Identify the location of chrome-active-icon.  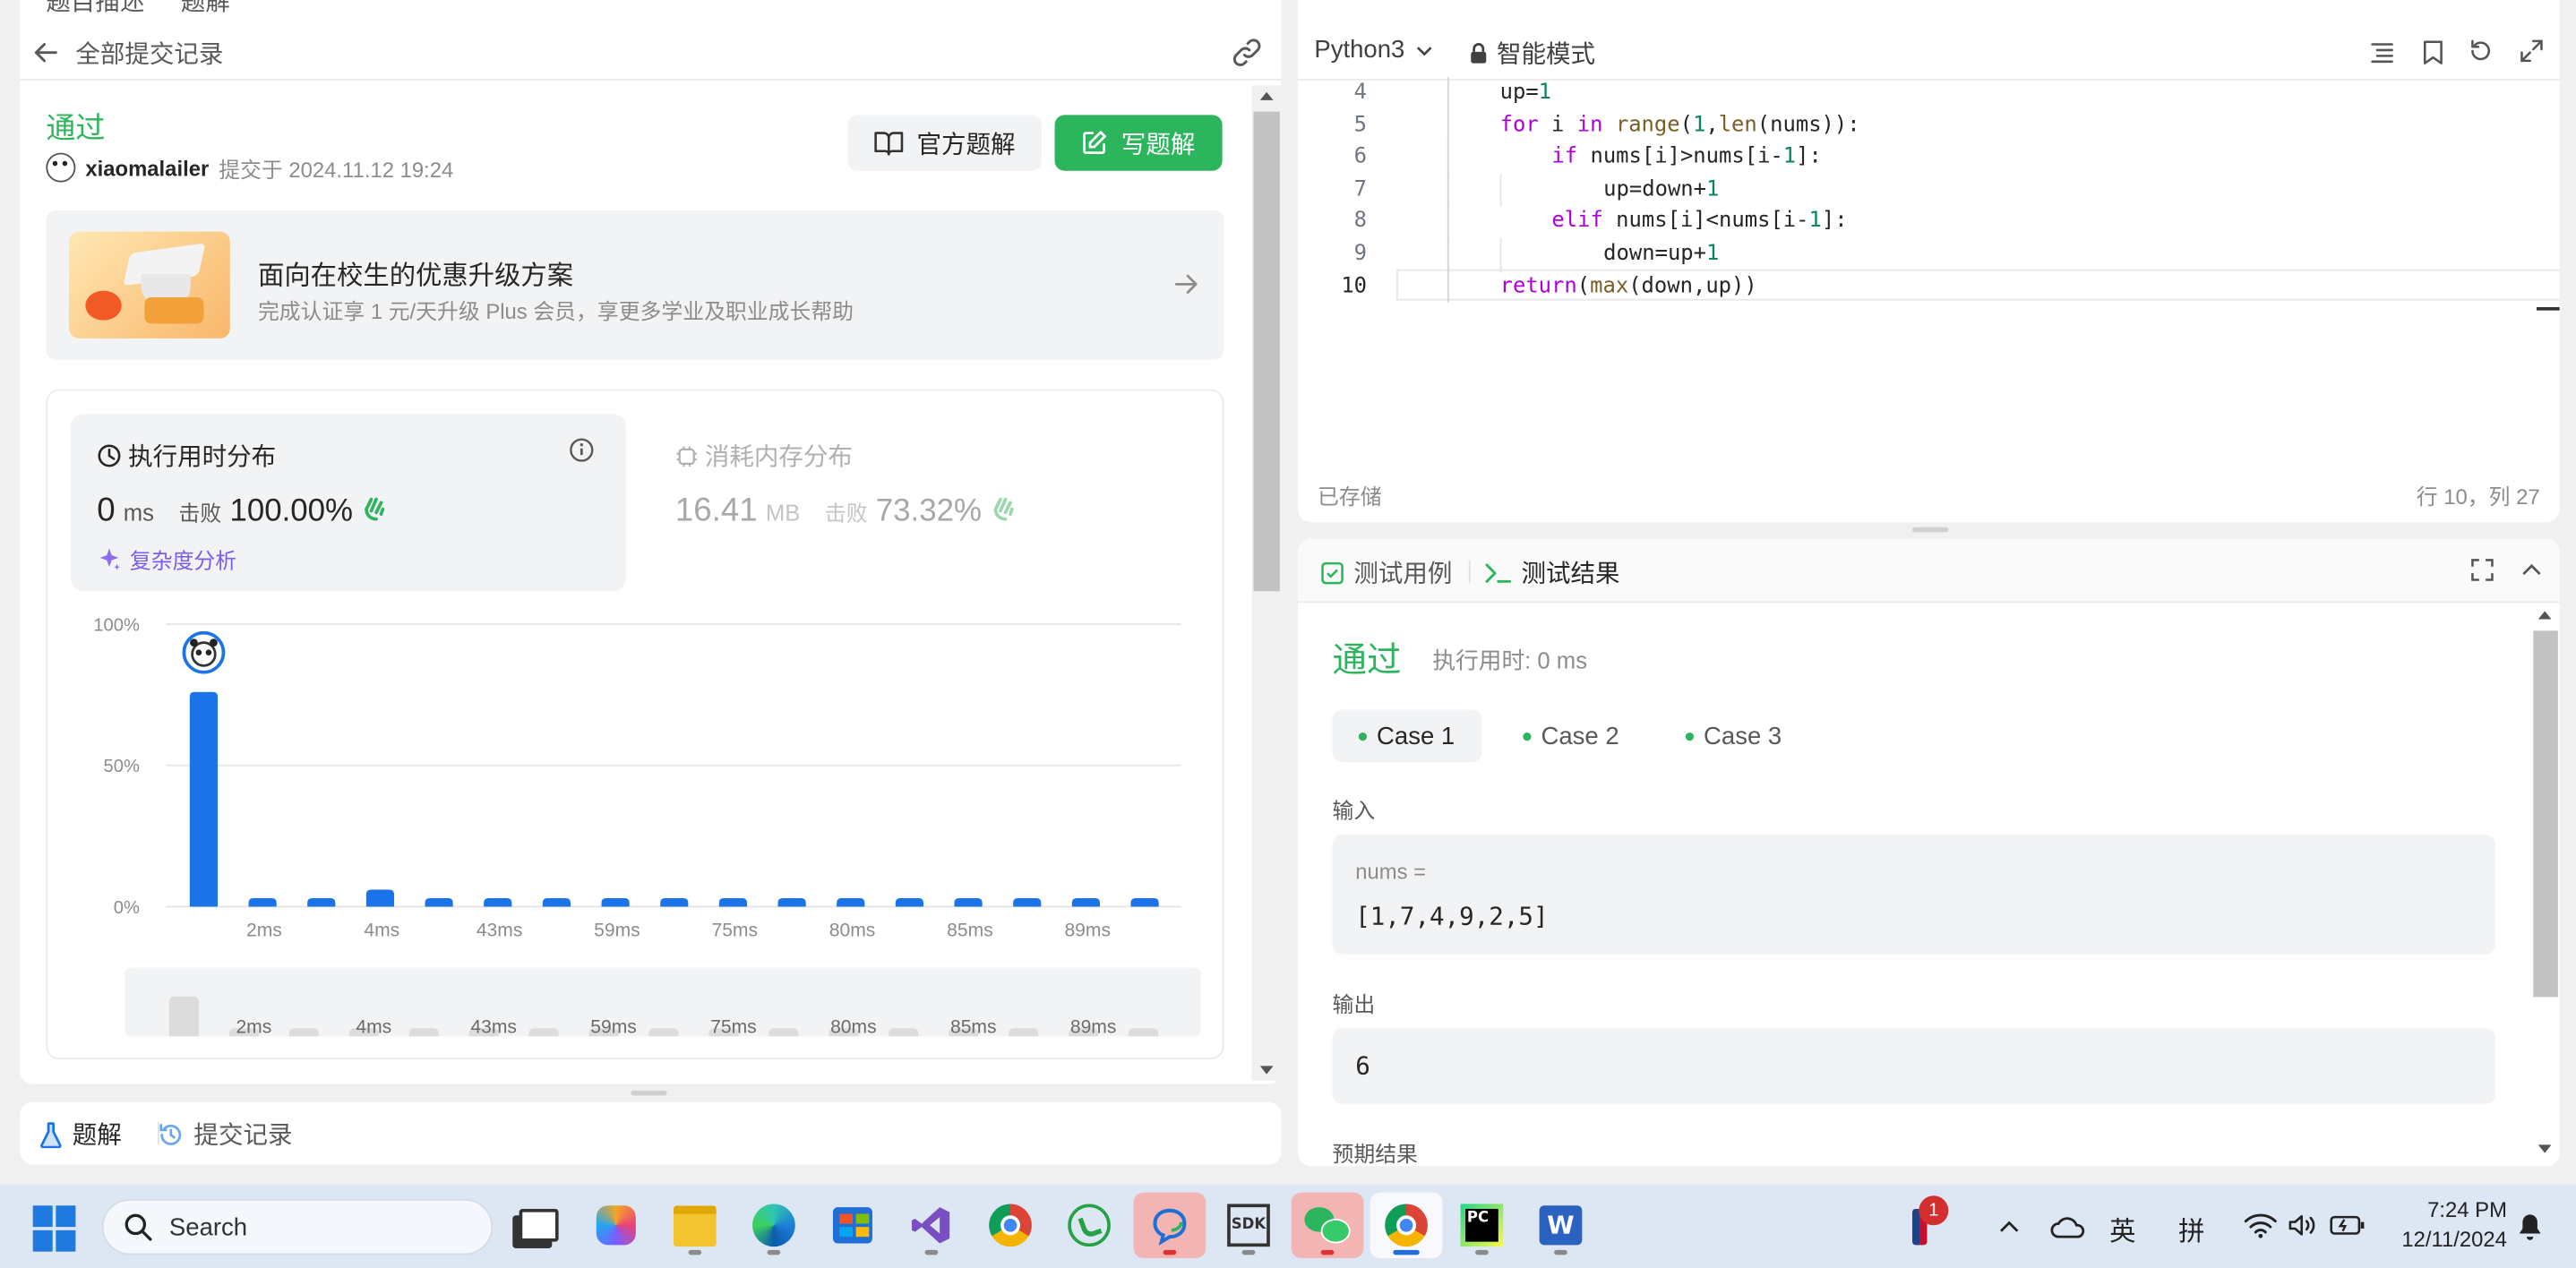
(1406, 1225).